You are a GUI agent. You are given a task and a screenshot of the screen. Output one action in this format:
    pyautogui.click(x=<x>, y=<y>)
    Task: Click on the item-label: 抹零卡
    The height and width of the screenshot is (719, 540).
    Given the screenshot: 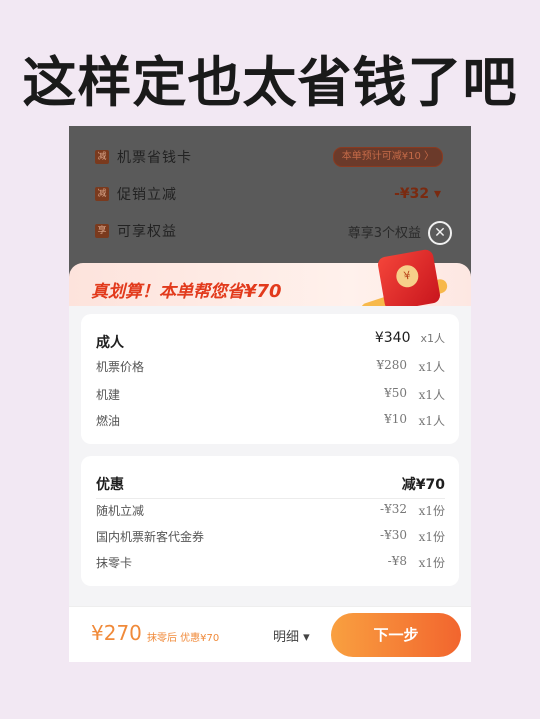 What is the action you would take?
    pyautogui.click(x=114, y=563)
    